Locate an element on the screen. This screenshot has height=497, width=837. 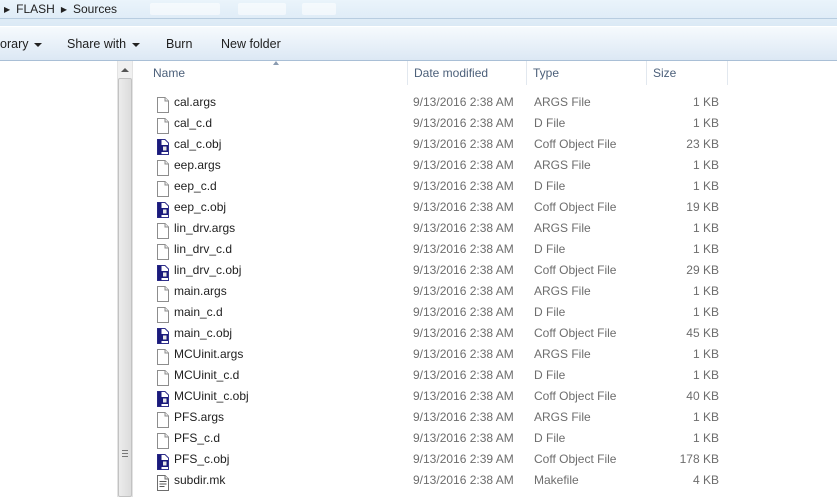
share-with-label: Share with is located at coordinates (97, 44).